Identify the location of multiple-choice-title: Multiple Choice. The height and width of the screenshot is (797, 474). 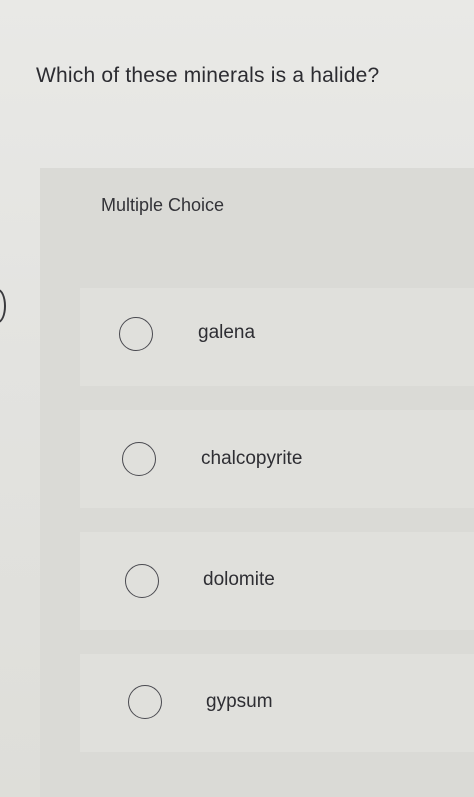
(163, 205).